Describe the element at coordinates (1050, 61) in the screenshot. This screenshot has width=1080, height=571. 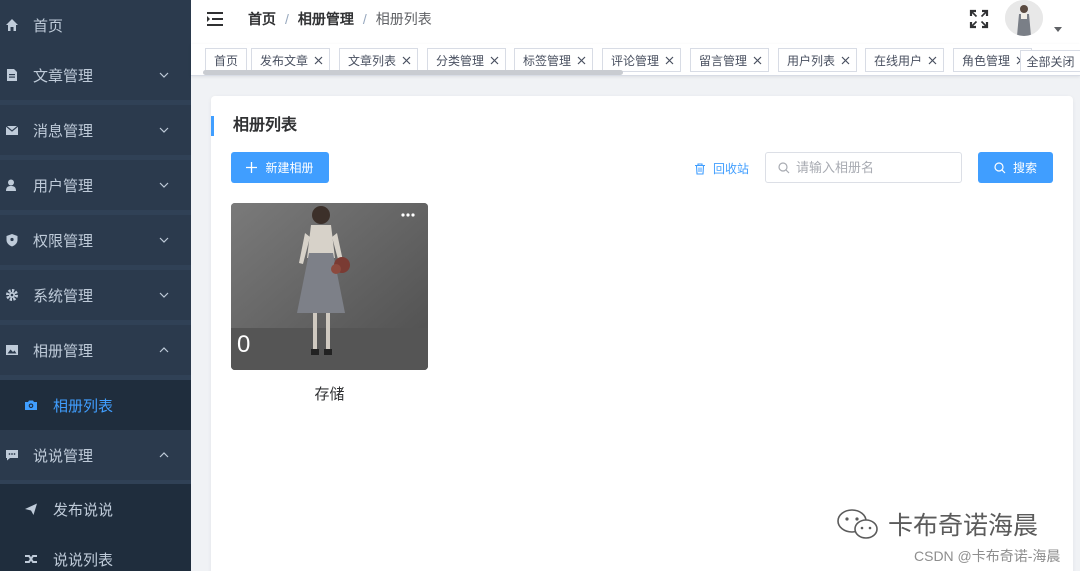
I see `close-all-tags-button: 全部关闭` at that location.